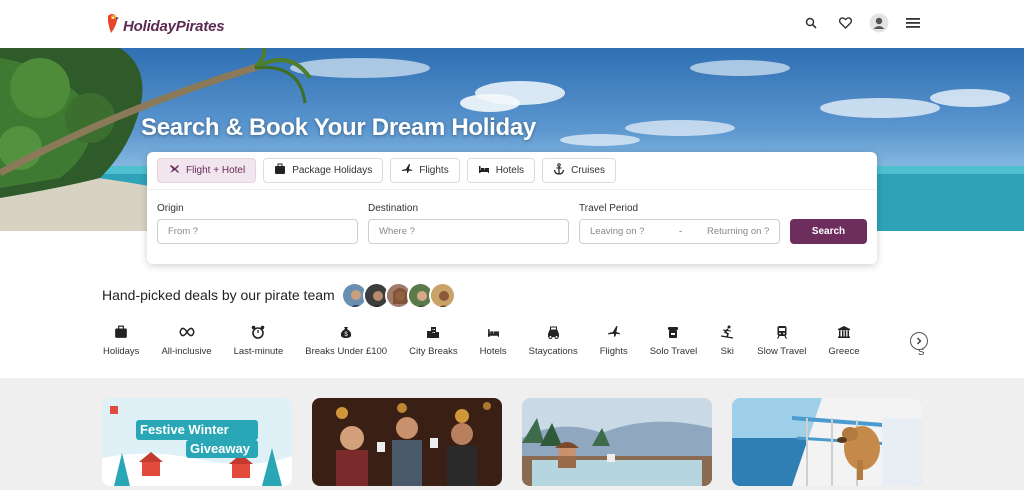 The image size is (1024, 490). What do you see at coordinates (258, 332) in the screenshot?
I see `alarm-clock-icon` at bounding box center [258, 332].